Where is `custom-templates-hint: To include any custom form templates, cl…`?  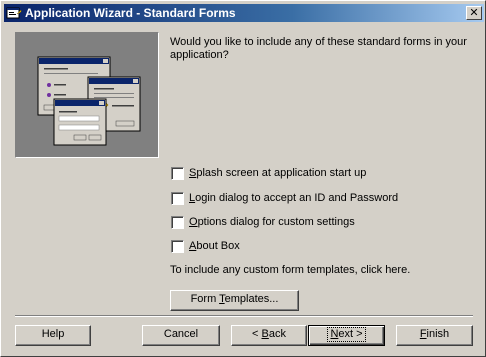
custom-templates-hint: To include any custom form templates, cl… is located at coordinates (290, 270).